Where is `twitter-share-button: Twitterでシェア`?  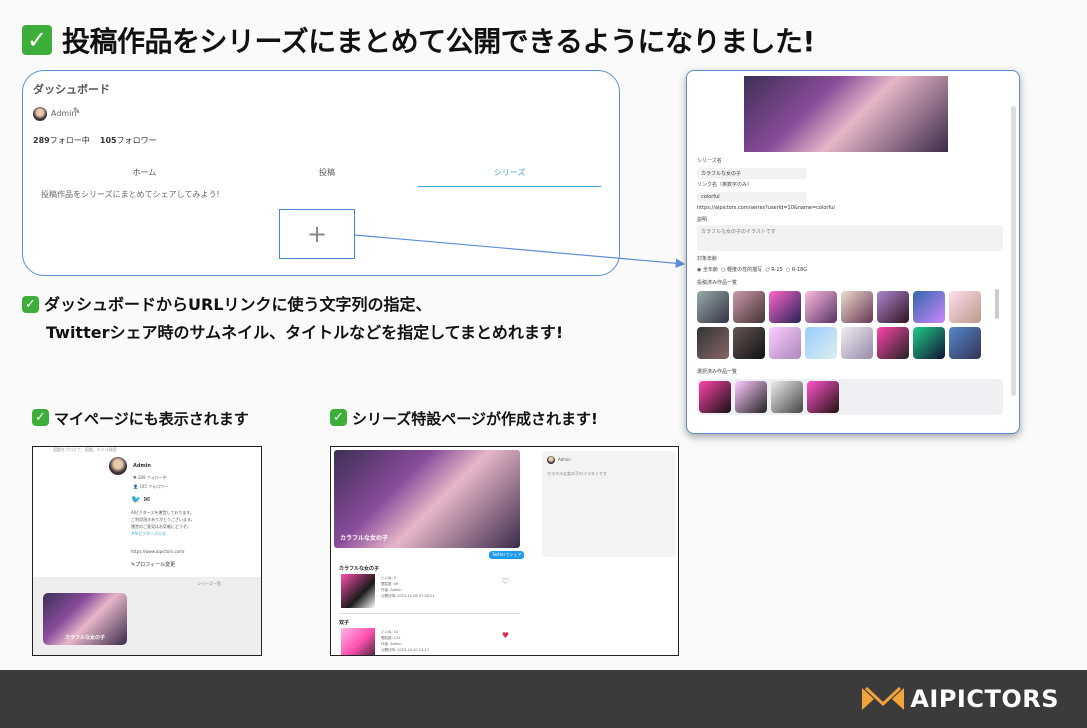 twitter-share-button: Twitterでシェア is located at coordinates (507, 555).